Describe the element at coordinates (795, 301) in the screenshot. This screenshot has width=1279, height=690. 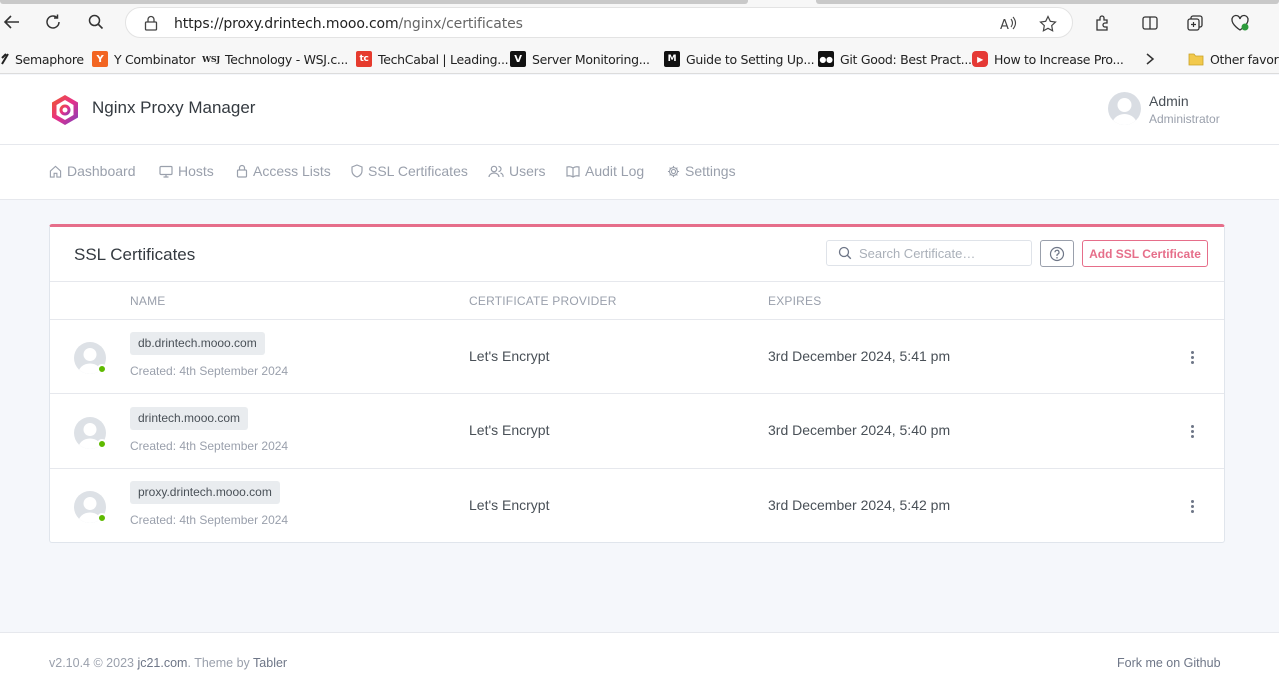
I see `column-header-expires: Expires` at that location.